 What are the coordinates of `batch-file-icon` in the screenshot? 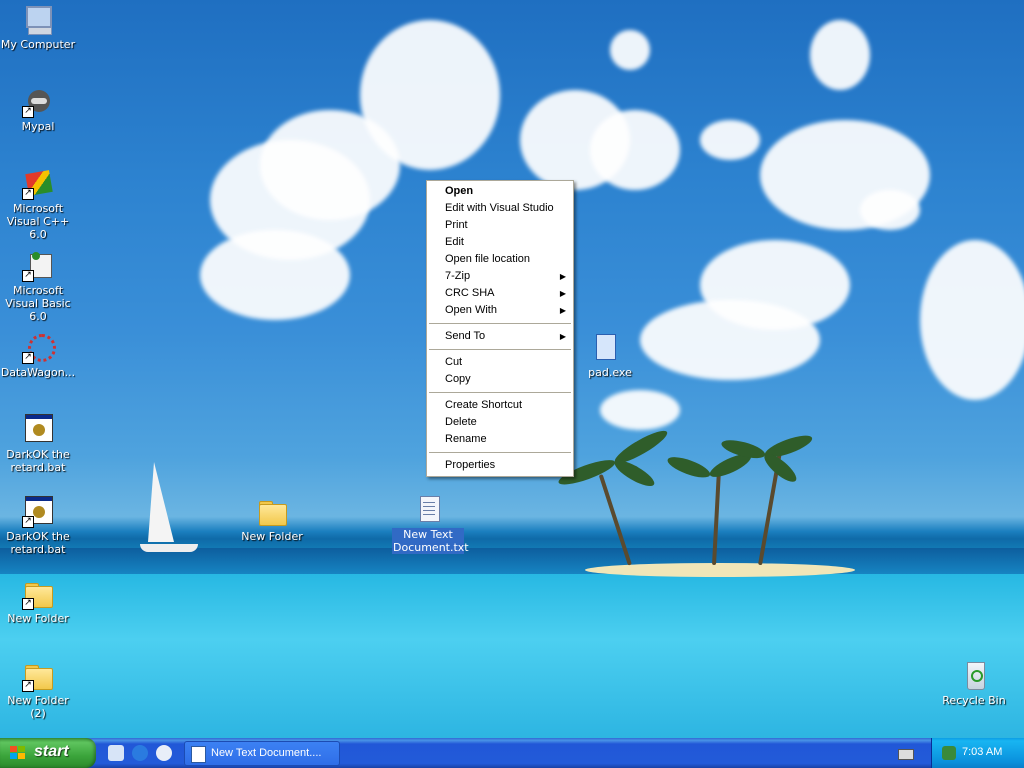 It's located at (38, 430).